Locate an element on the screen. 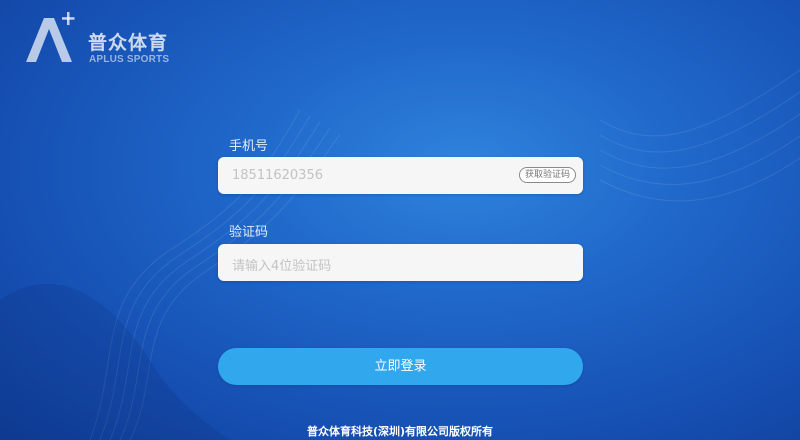 The height and width of the screenshot is (440, 800). code-label: 验证码 is located at coordinates (249, 232).